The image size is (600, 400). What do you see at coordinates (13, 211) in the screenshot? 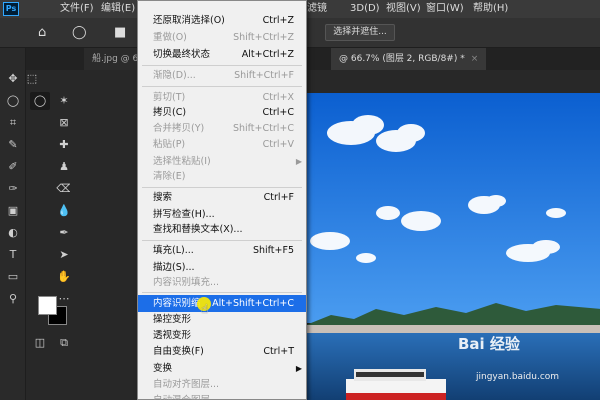
I see `gradient-tool-icon: ▣` at bounding box center [13, 211].